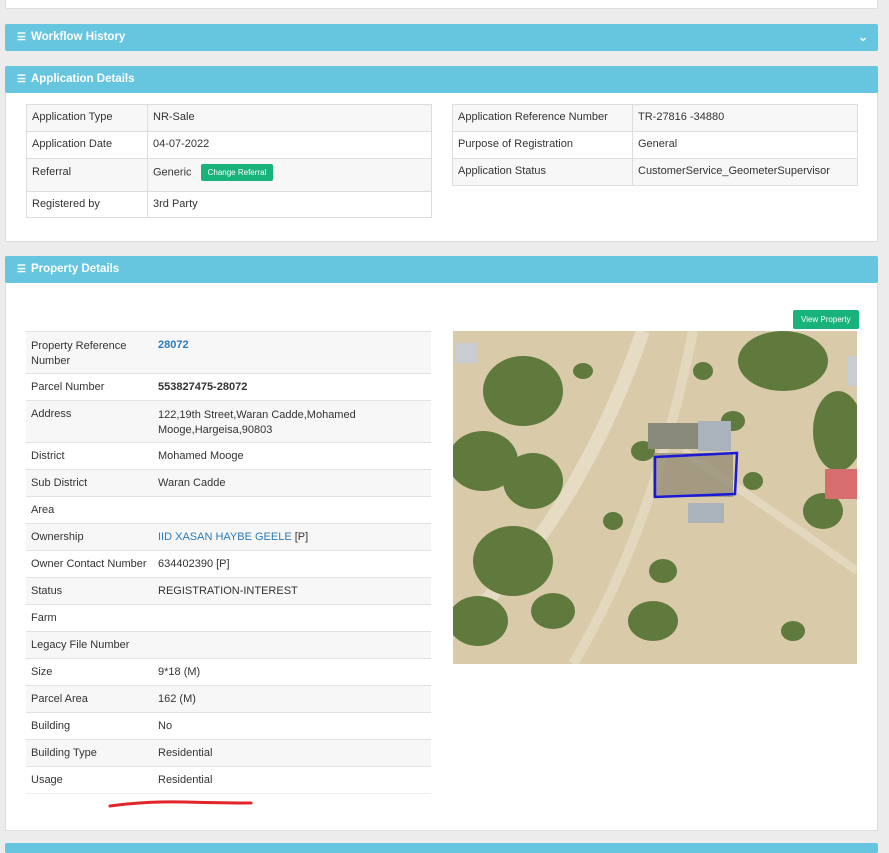  I want to click on value: 9*18 (M), so click(292, 672).